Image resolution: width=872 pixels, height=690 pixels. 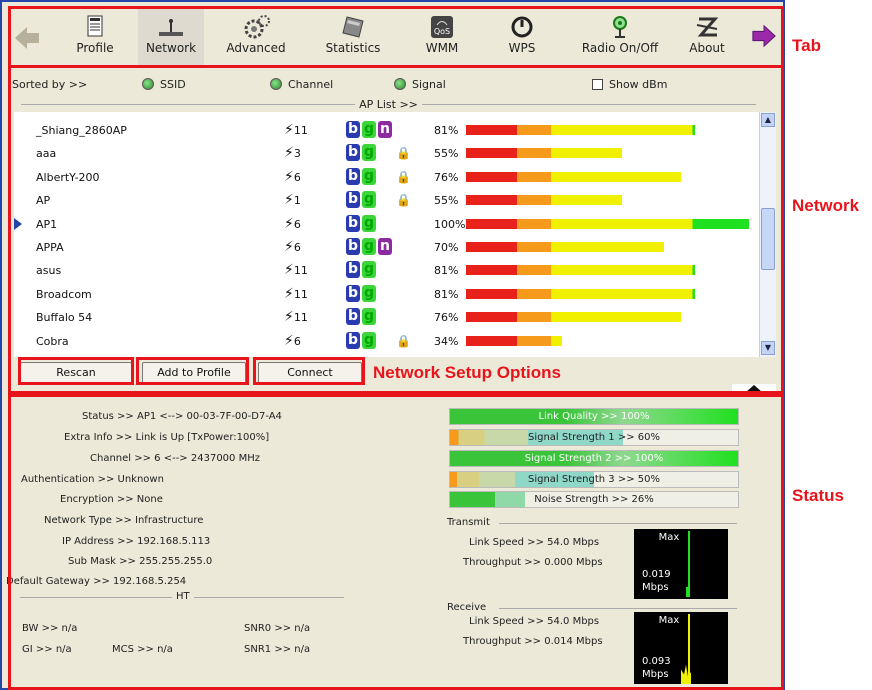 What do you see at coordinates (309, 371) in the screenshot?
I see `connect-highlight-box` at bounding box center [309, 371].